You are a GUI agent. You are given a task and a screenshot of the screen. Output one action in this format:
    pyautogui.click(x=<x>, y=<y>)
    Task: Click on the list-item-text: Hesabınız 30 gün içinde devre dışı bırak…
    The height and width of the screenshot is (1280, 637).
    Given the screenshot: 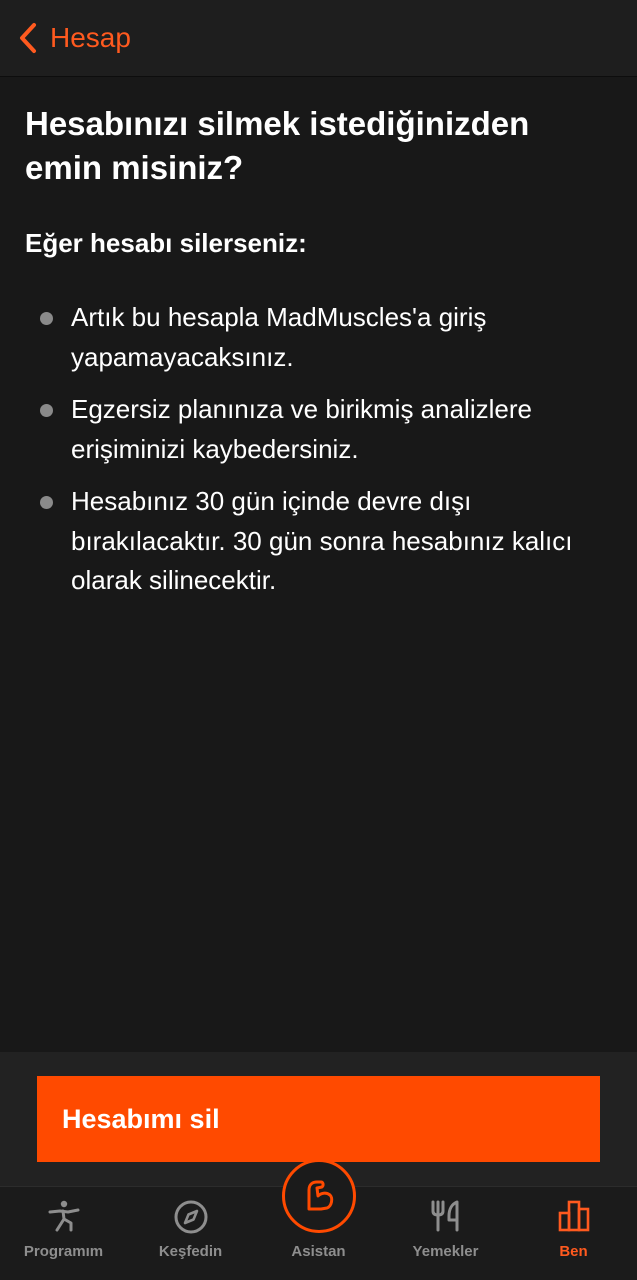 What is the action you would take?
    pyautogui.click(x=322, y=540)
    